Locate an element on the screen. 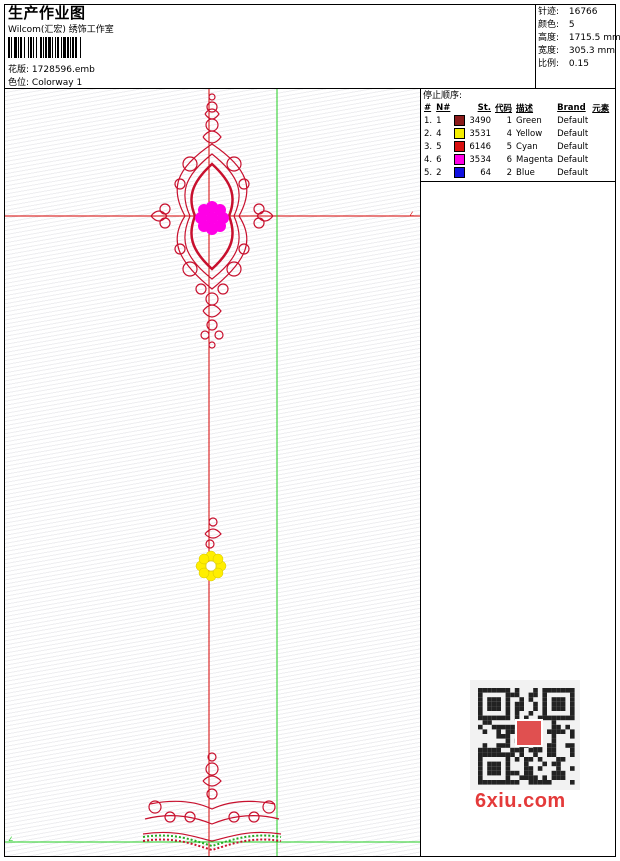 This screenshot has width=620, height=861. cell-swatch is located at coordinates (459, 146).